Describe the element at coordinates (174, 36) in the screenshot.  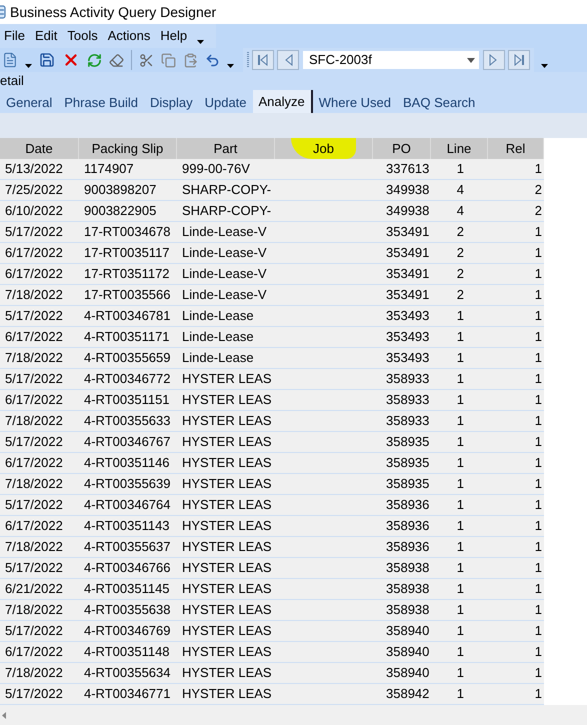
I see `menu-item: Help` at that location.